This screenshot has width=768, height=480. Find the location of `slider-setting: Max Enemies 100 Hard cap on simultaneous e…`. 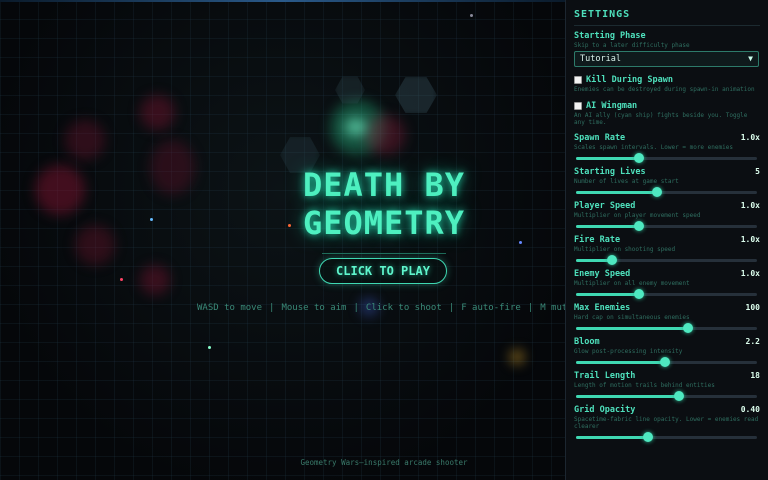

slider-setting: Max Enemies 100 Hard cap on simultaneous e… is located at coordinates (667, 318).